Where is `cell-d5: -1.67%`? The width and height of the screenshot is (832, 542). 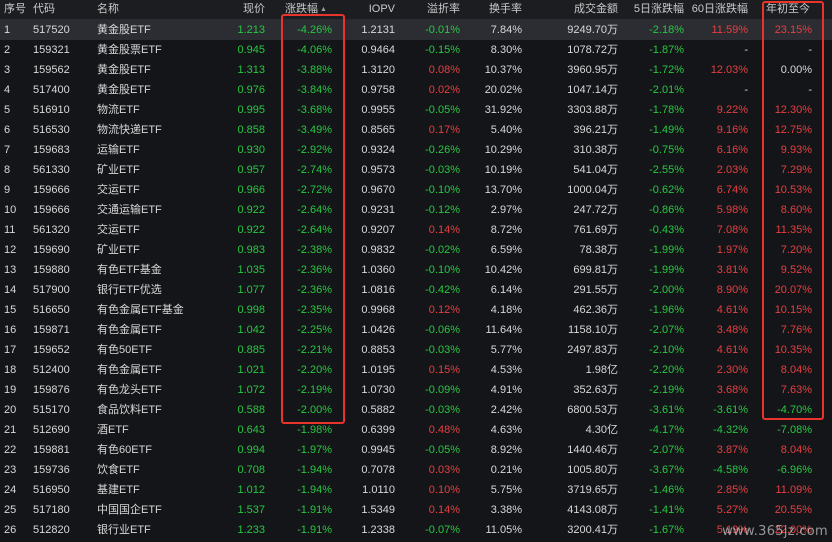
cell-d5: -1.67% is located at coordinates (666, 530).